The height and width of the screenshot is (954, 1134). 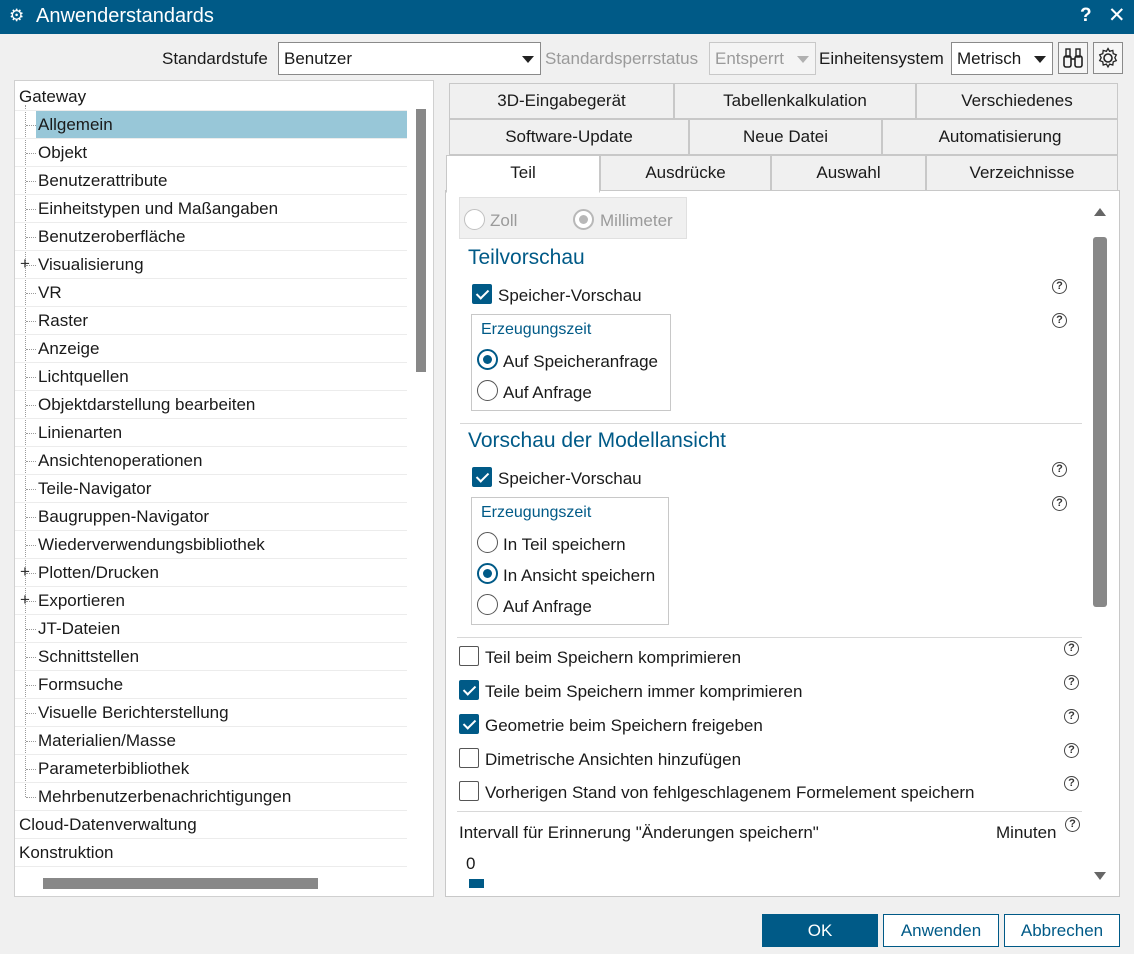 What do you see at coordinates (165, 796) in the screenshot?
I see `tree-item-label: Mehrbenutzerbenachrichtigungen` at bounding box center [165, 796].